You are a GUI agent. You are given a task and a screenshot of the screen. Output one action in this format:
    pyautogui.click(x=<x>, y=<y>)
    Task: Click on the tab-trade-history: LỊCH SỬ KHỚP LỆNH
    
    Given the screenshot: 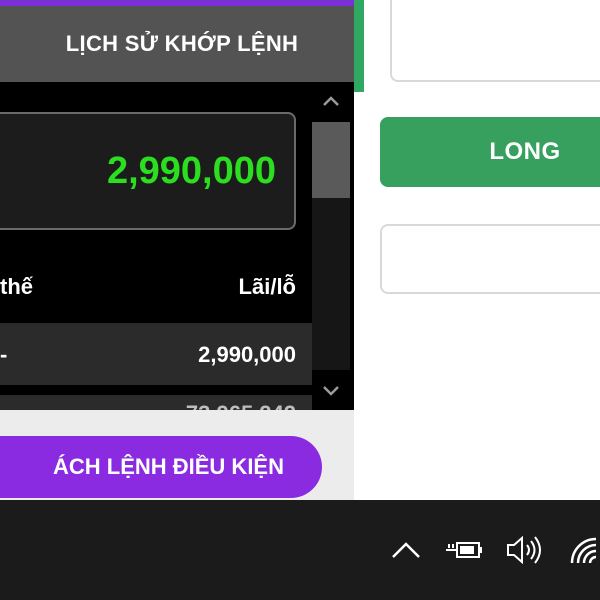 What is the action you would take?
    pyautogui.click(x=177, y=44)
    